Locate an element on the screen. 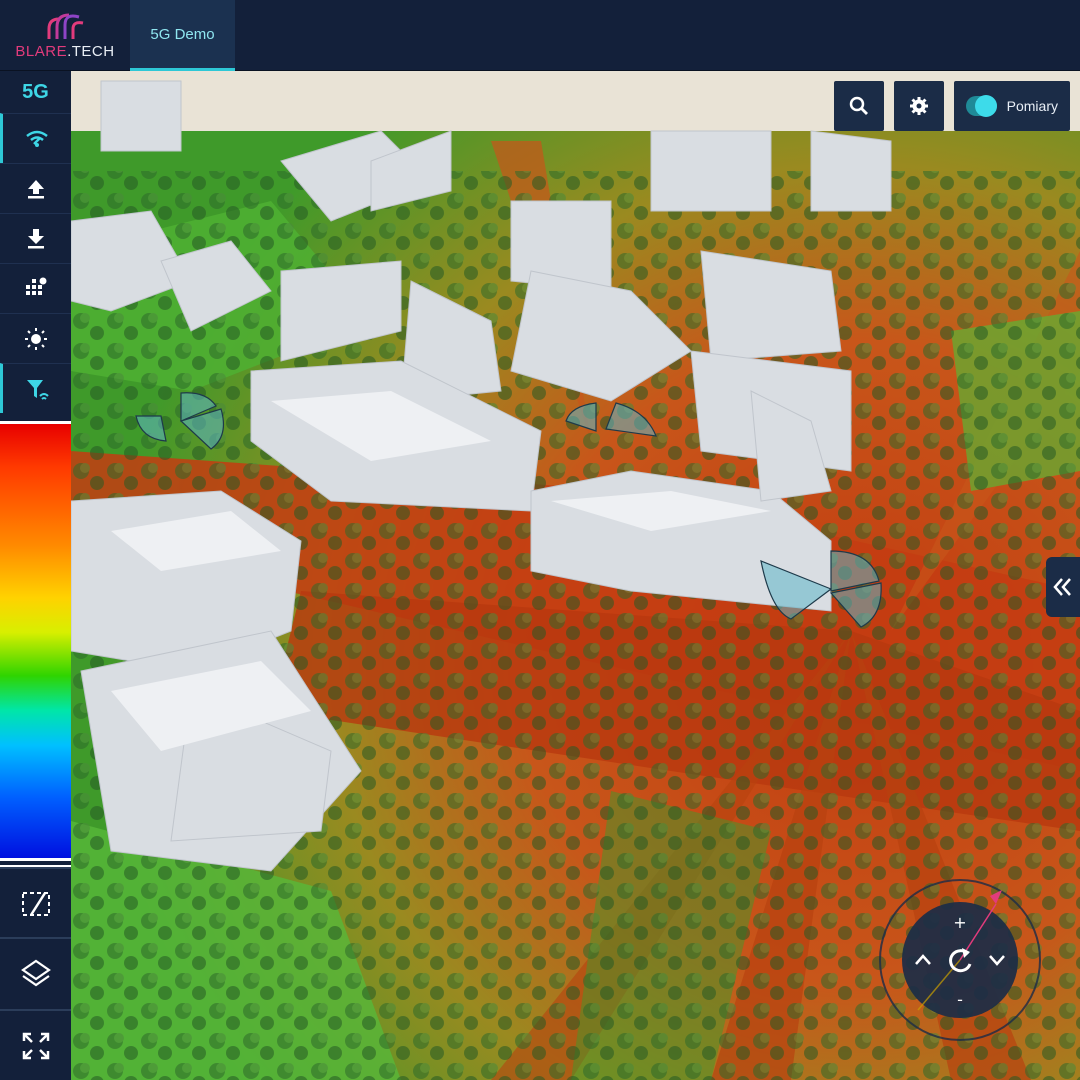 This screenshot has width=1080, height=1080. search-icon is located at coordinates (858, 105).